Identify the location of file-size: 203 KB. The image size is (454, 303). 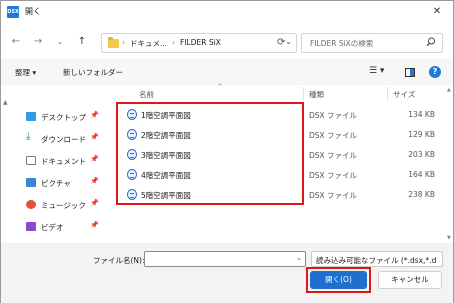
(421, 154).